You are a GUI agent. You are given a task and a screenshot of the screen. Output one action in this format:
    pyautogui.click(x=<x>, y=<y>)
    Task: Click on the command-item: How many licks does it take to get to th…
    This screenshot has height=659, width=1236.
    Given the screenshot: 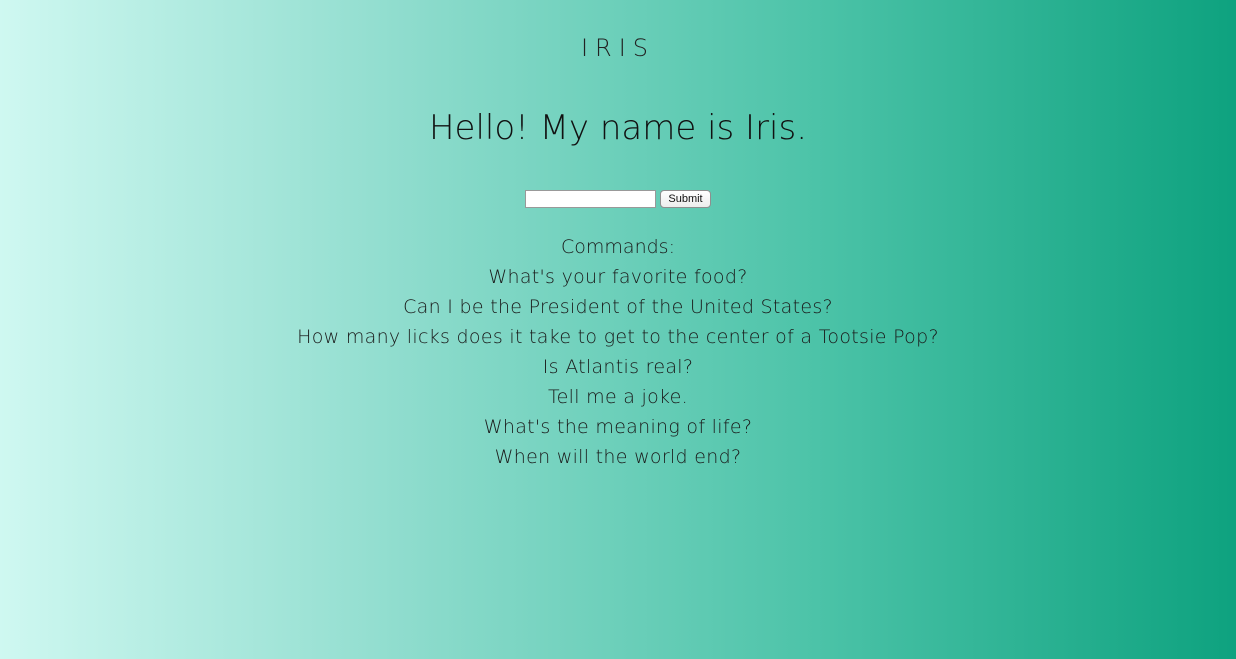 What is the action you would take?
    pyautogui.click(x=618, y=337)
    